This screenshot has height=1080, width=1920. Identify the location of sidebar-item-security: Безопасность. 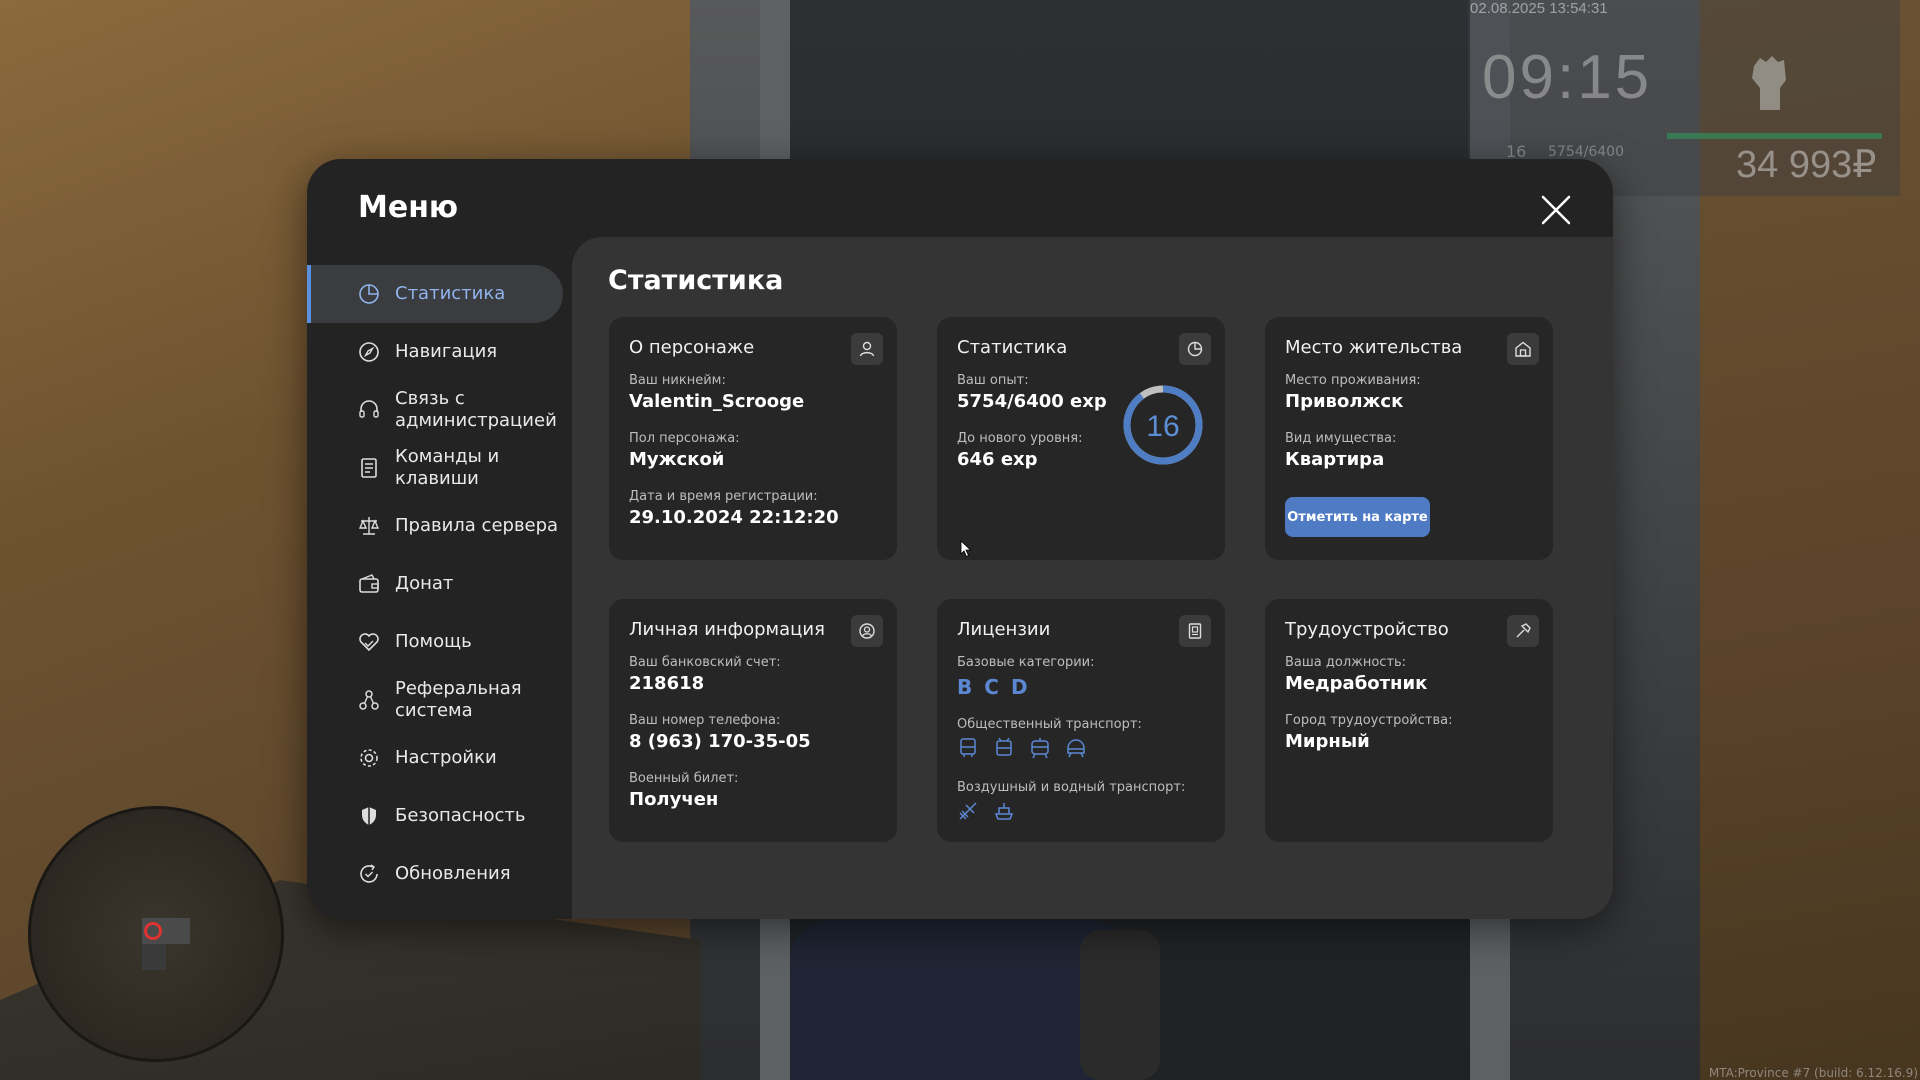
(435, 816).